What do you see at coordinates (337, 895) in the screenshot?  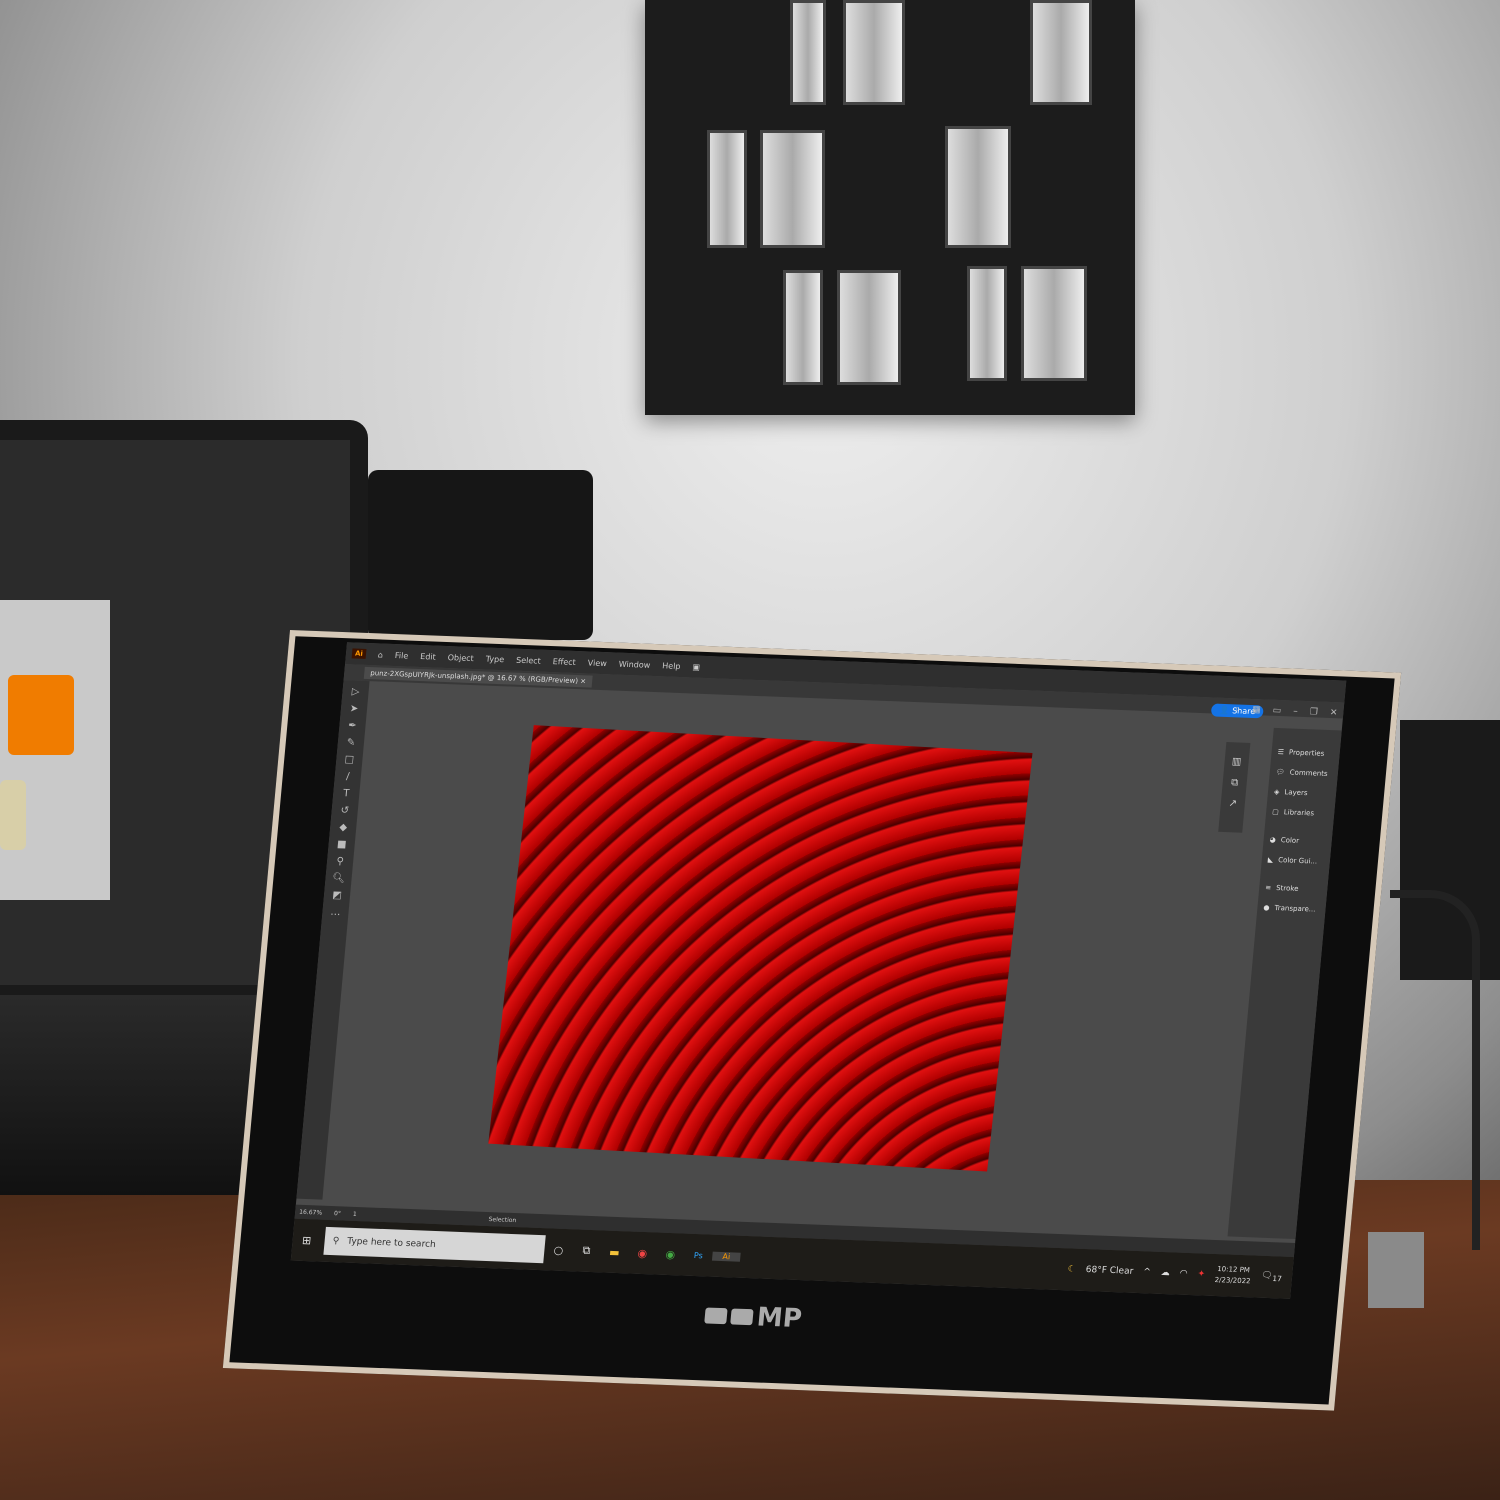 I see `fill-stroke-icon: ◩` at bounding box center [337, 895].